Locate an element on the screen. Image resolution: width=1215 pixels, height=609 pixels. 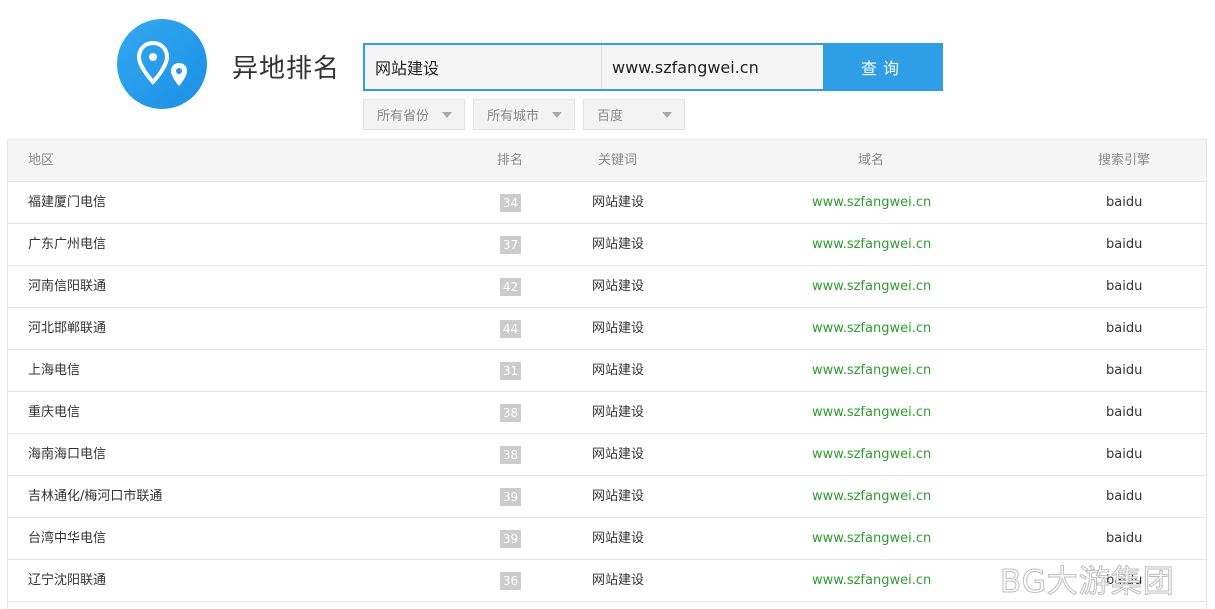
region-cell: 重庆电信 is located at coordinates (54, 412).